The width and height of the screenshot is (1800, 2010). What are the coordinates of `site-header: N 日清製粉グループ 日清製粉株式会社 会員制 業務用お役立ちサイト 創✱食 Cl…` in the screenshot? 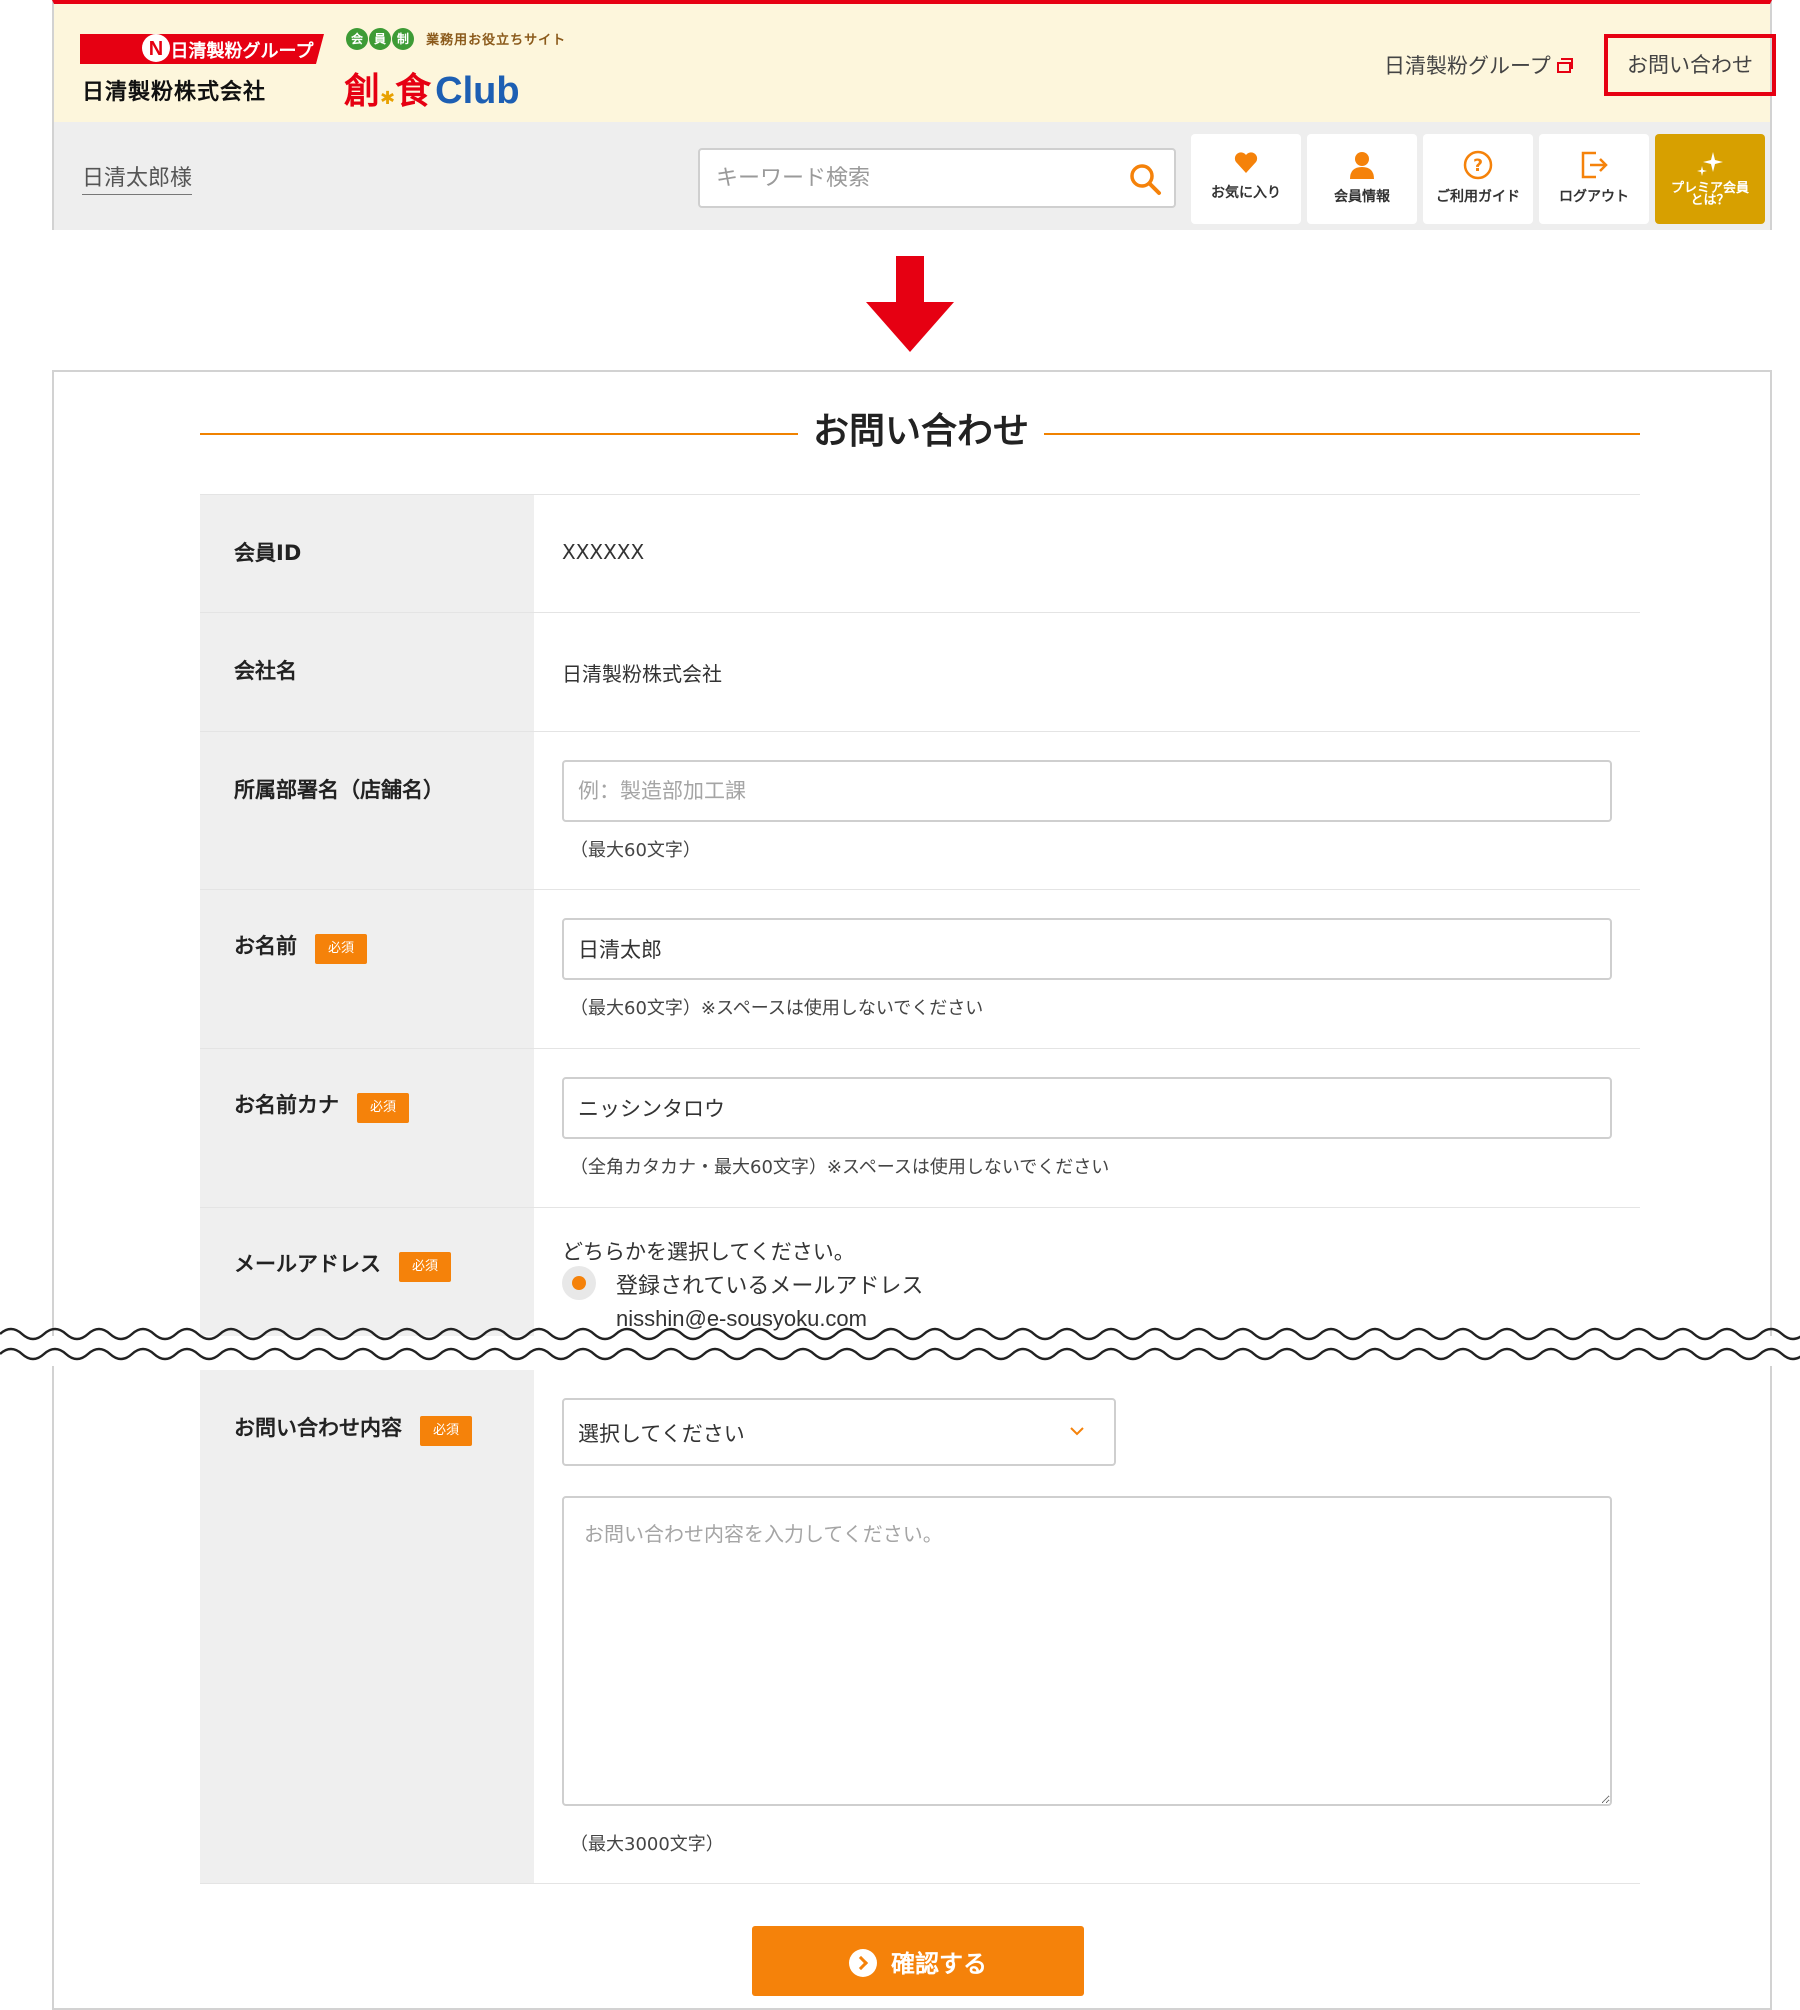 It's located at (914, 115).